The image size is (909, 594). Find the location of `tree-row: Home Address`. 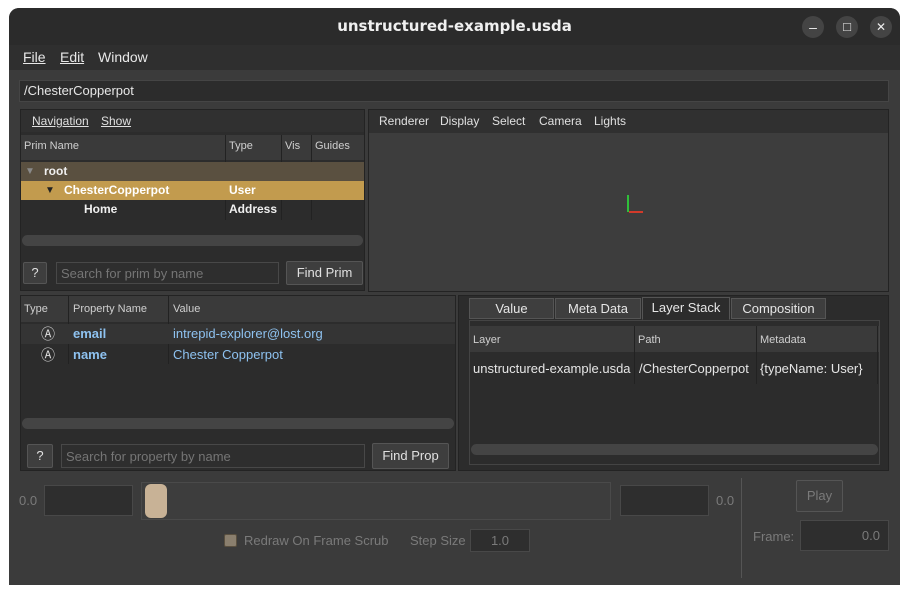

tree-row: Home Address is located at coordinates (192, 209).